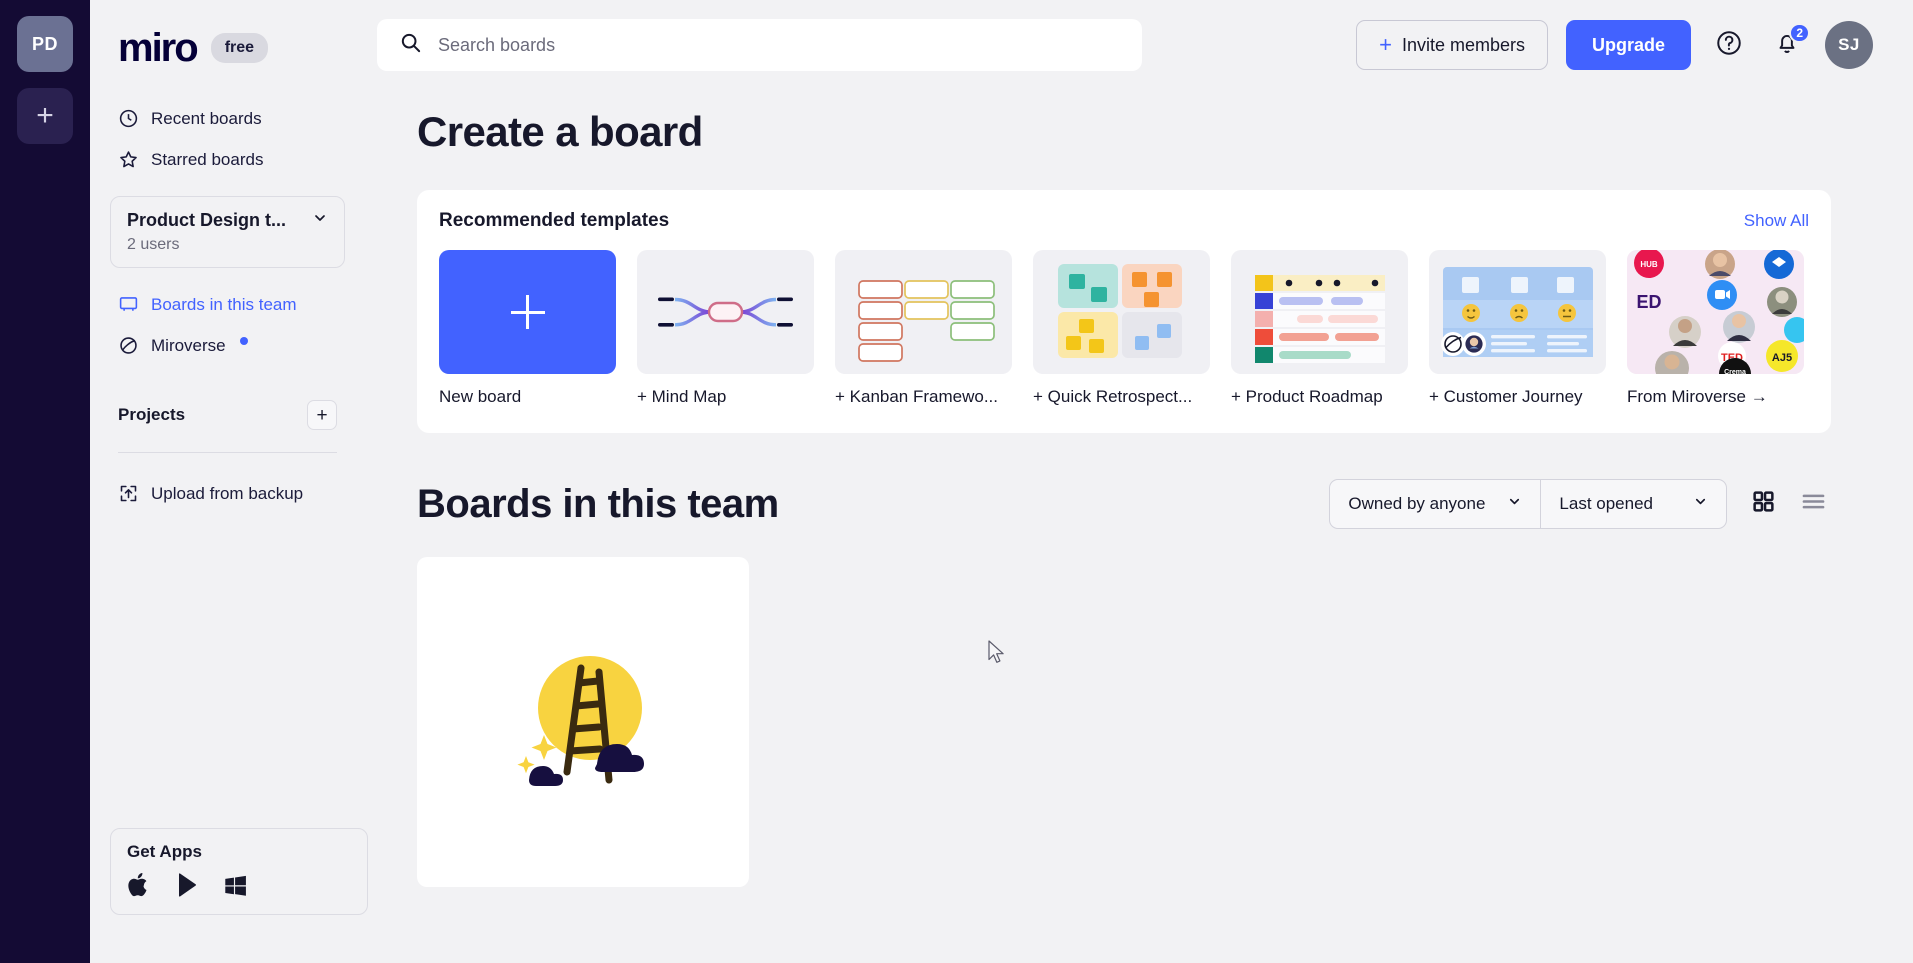 Image resolution: width=1913 pixels, height=963 pixels. I want to click on user-avatar: SJ, so click(1849, 45).